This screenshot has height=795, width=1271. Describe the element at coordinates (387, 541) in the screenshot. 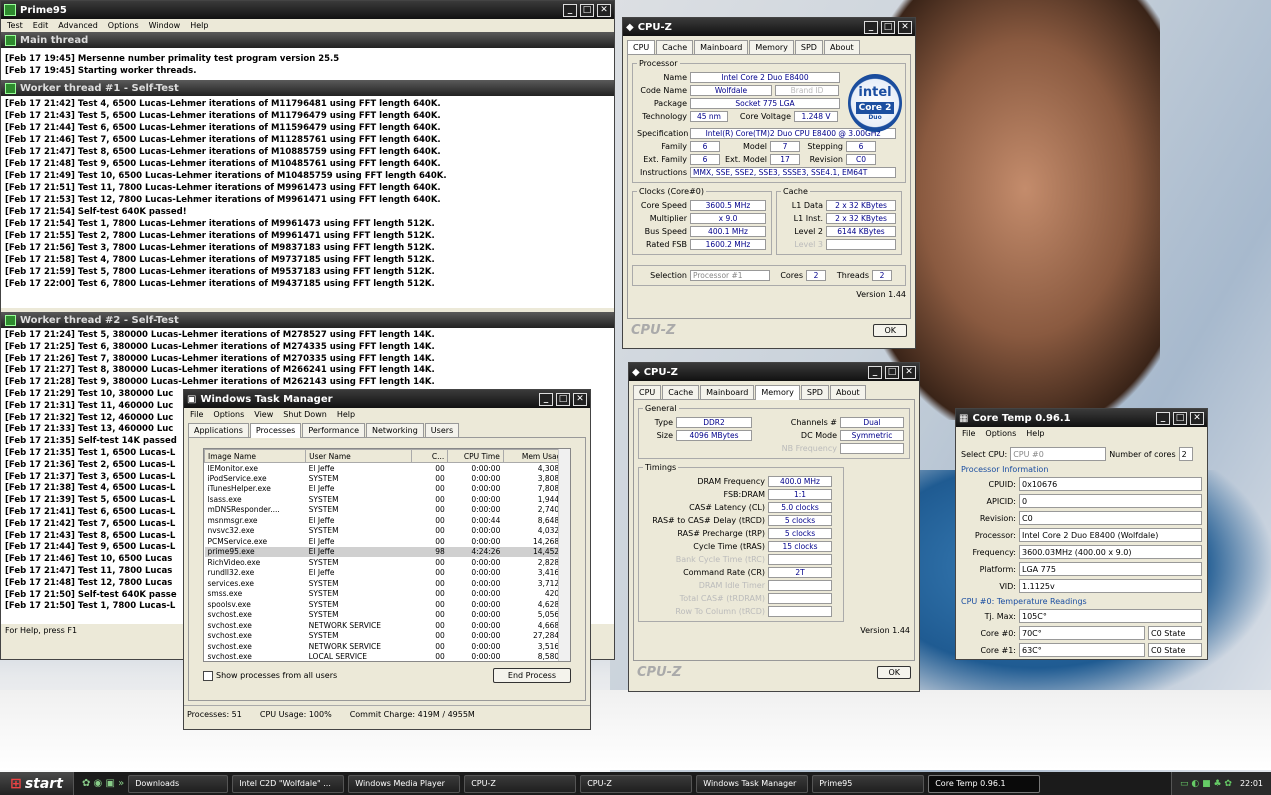

I see `table-row: PCMService.exe El Jeffe 00 0:00:00 14,268 K` at that location.